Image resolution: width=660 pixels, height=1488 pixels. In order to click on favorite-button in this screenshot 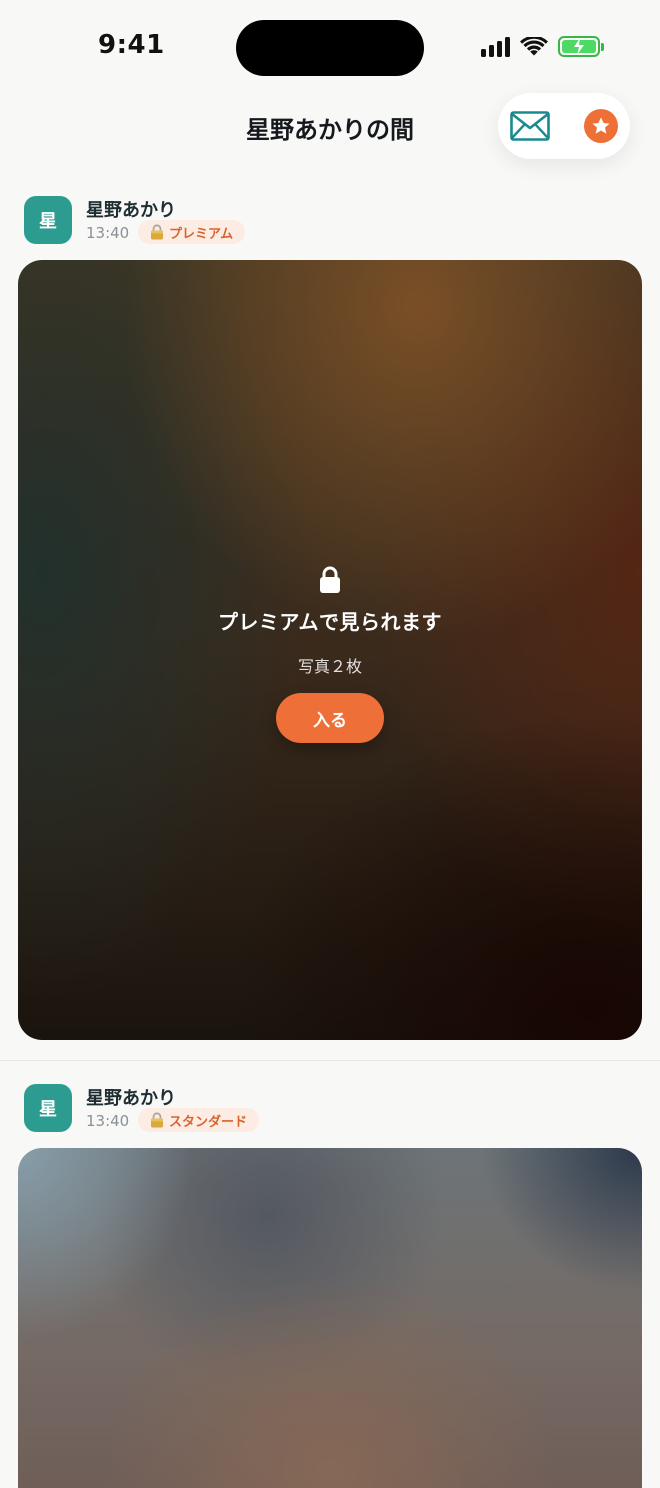, I will do `click(601, 126)`.